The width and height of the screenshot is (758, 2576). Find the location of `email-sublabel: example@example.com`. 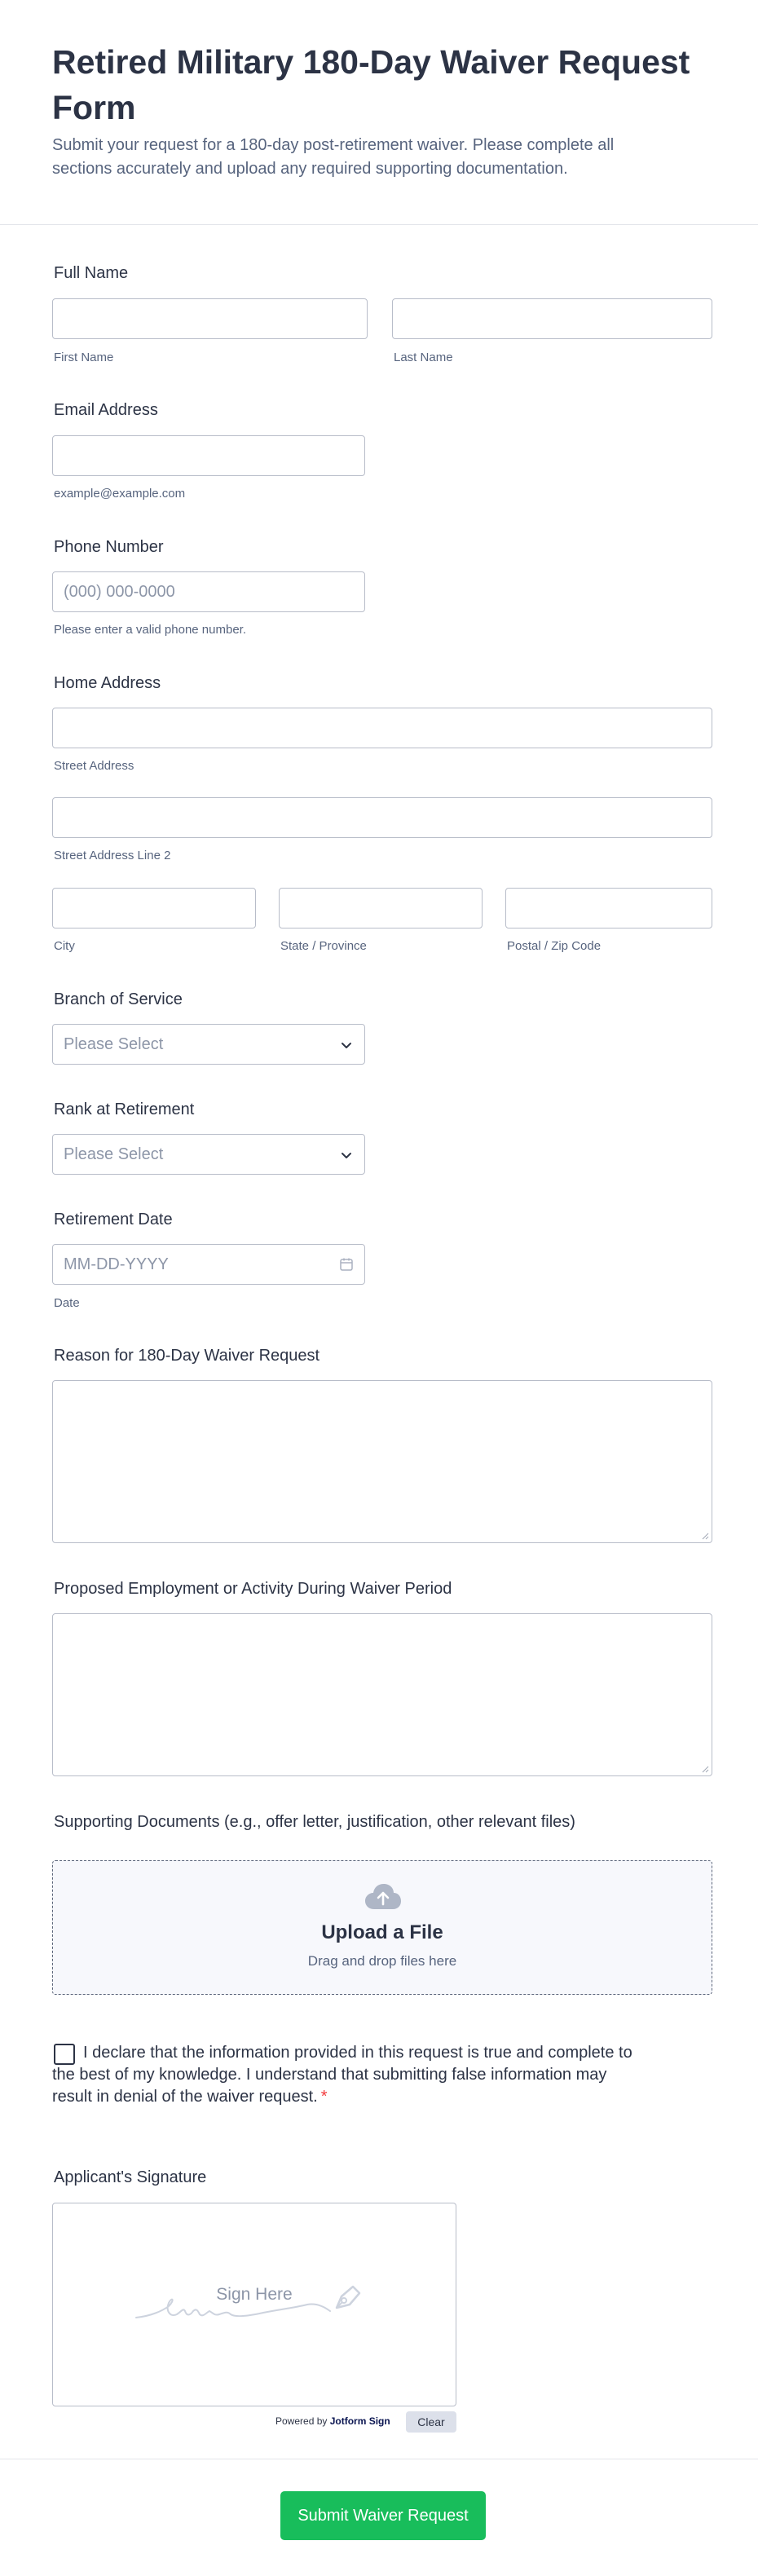

email-sublabel: example@example.com is located at coordinates (120, 494).